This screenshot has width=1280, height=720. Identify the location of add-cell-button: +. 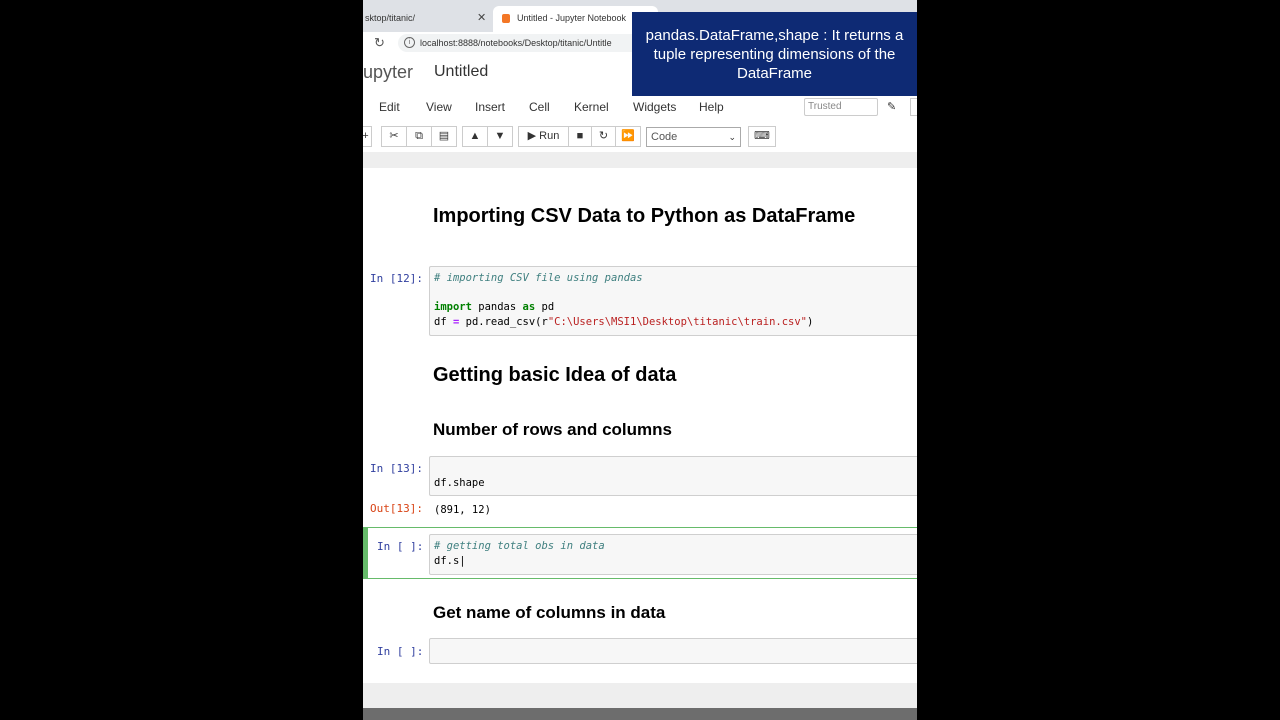
(367, 136).